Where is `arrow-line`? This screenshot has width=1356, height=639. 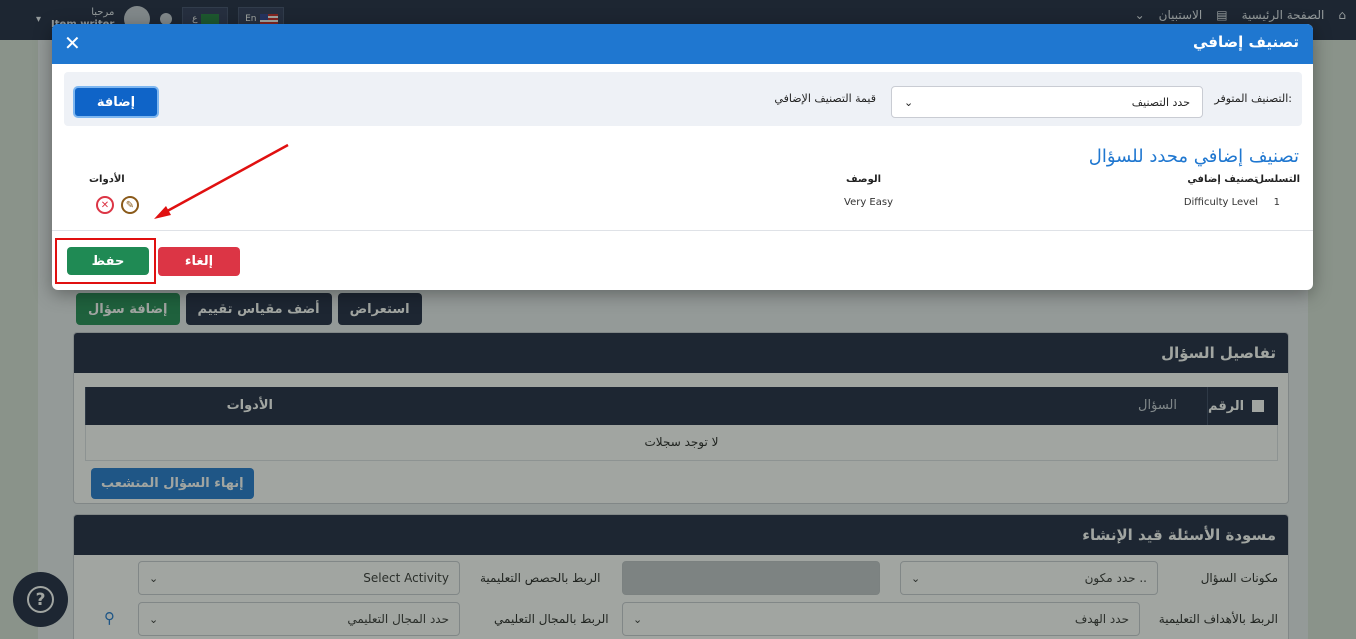
arrow-line is located at coordinates (224, 180).